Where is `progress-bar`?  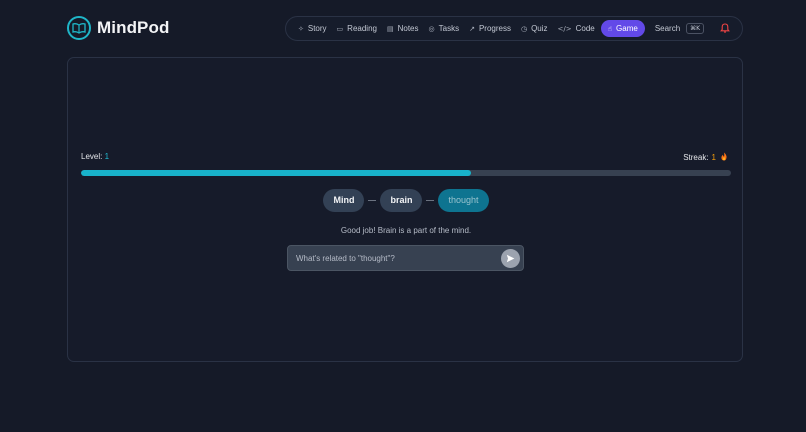
progress-bar is located at coordinates (406, 173).